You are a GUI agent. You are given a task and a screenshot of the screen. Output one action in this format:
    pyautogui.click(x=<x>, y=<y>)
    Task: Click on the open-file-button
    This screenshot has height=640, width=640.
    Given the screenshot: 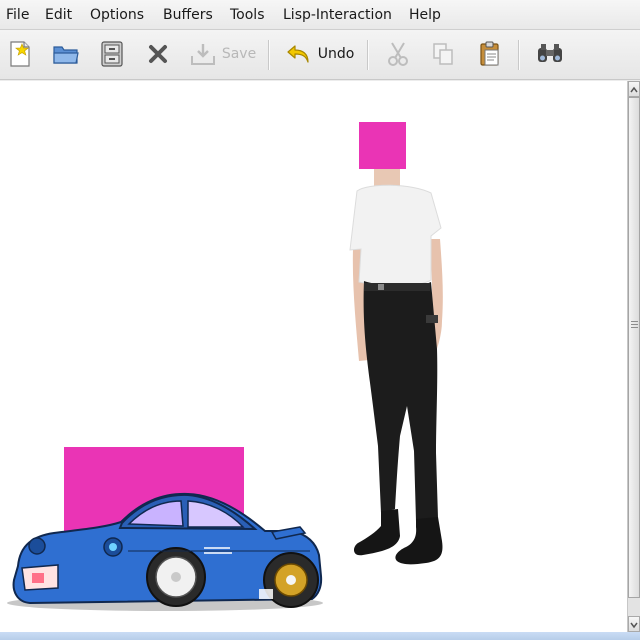 What is the action you would take?
    pyautogui.click(x=66, y=54)
    